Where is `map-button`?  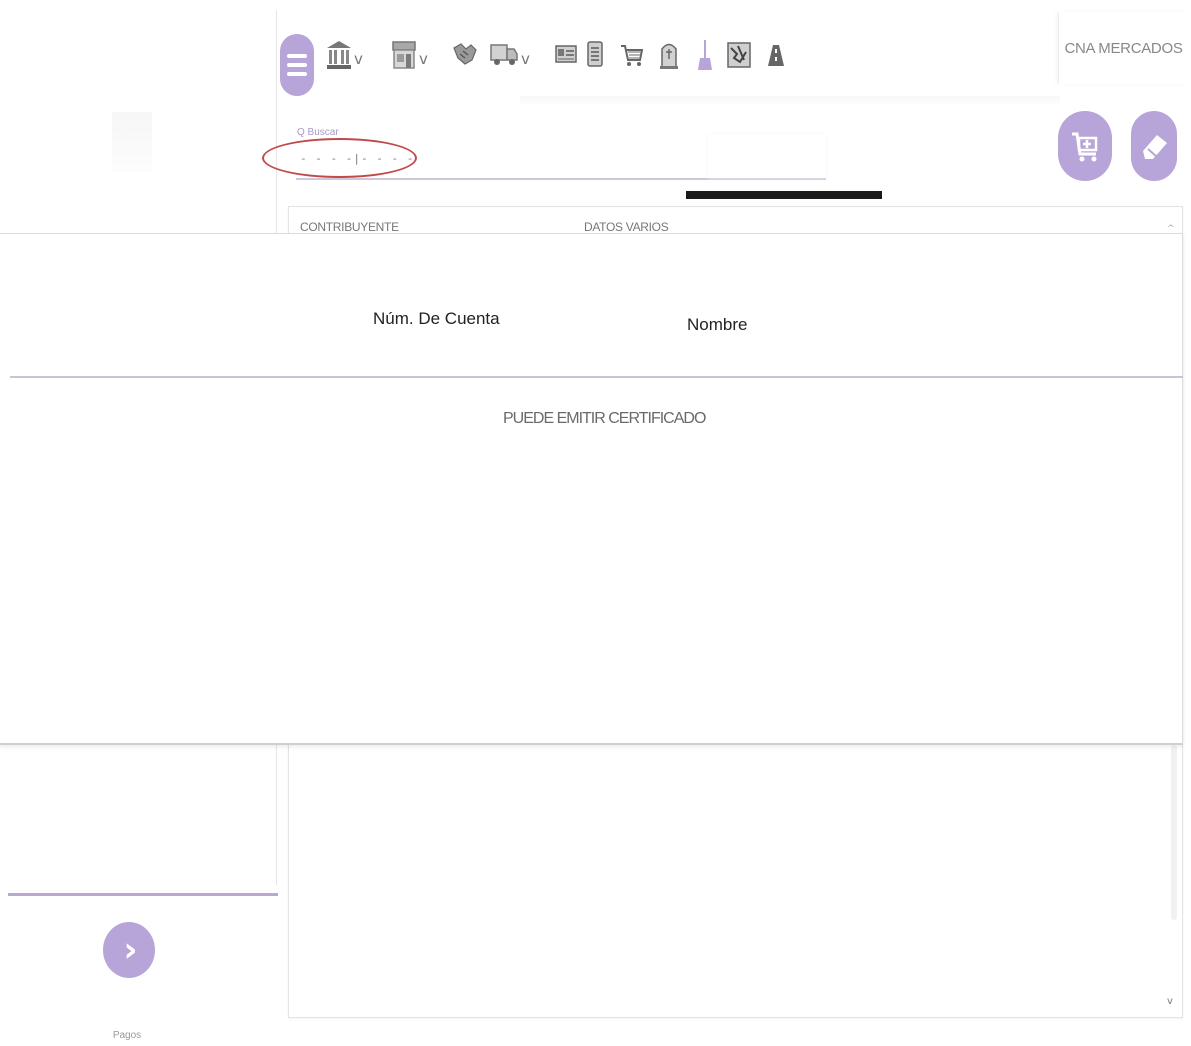
map-button is located at coordinates (739, 55).